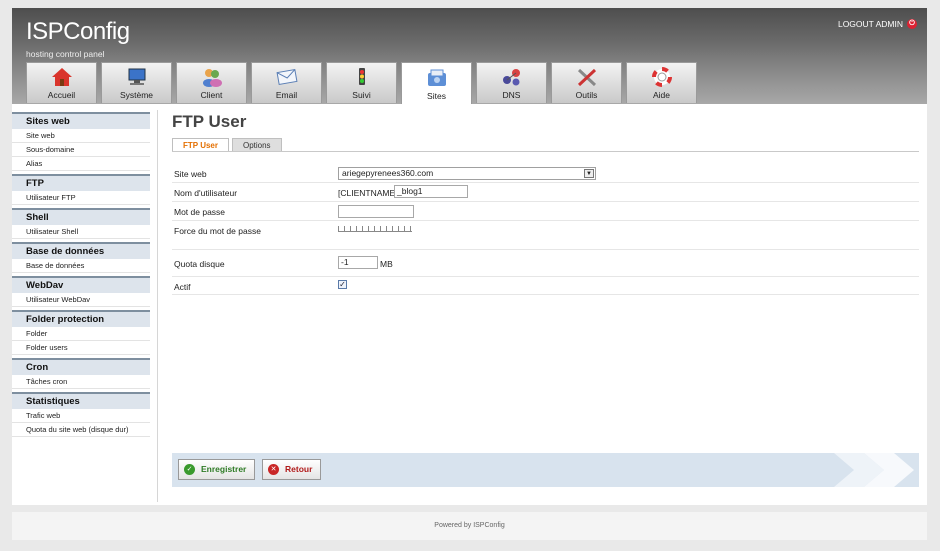 The width and height of the screenshot is (940, 551). I want to click on tab-label: Suivi, so click(361, 95).